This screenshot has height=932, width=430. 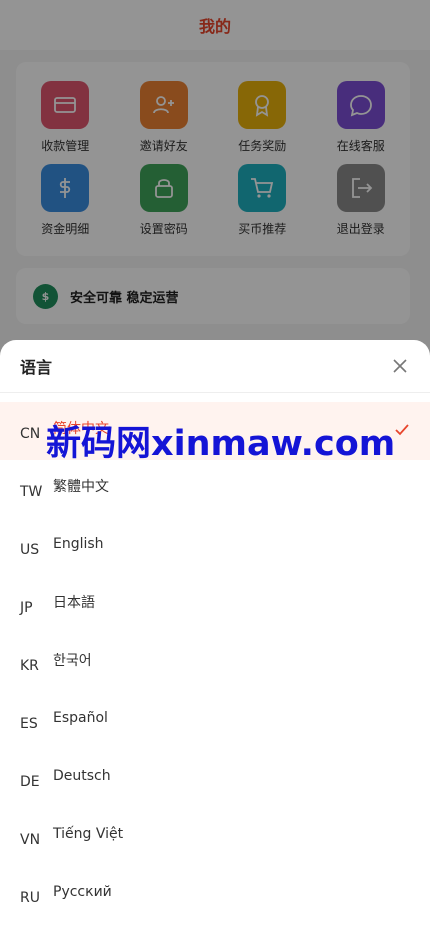 I want to click on language-code: TW, so click(x=31, y=492).